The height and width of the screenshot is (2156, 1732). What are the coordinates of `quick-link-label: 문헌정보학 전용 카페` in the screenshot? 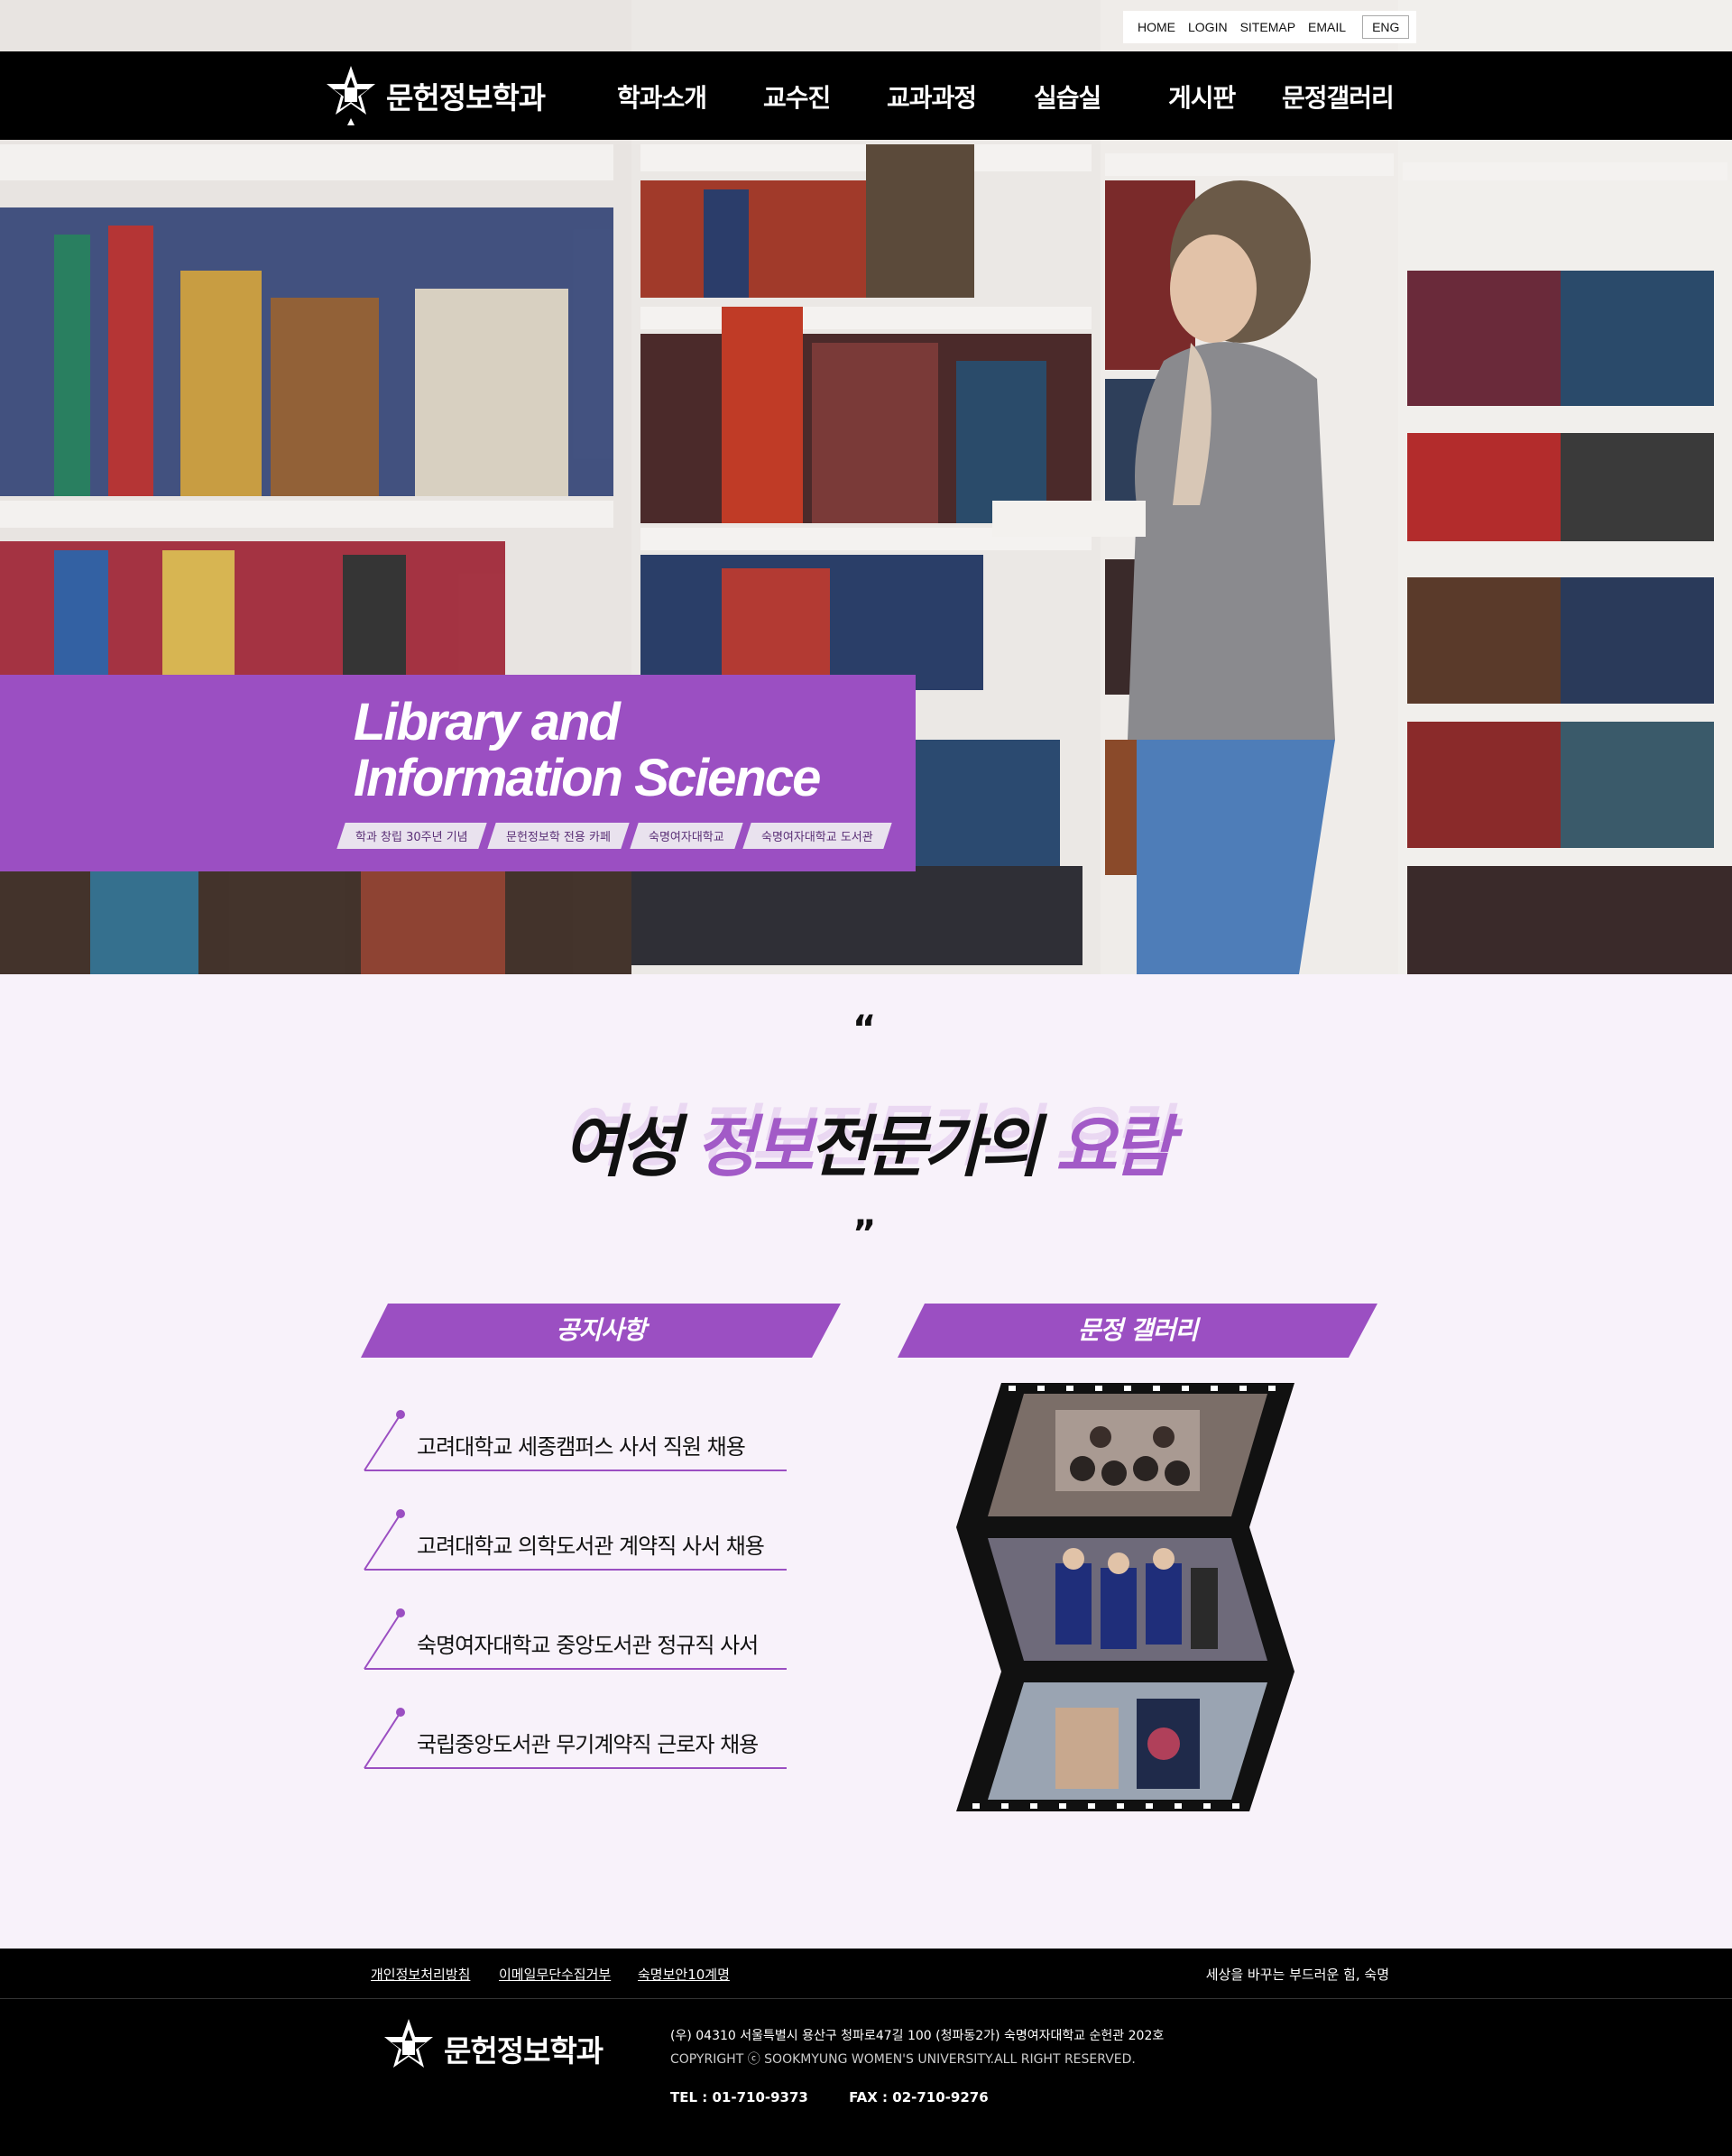 It's located at (558, 837).